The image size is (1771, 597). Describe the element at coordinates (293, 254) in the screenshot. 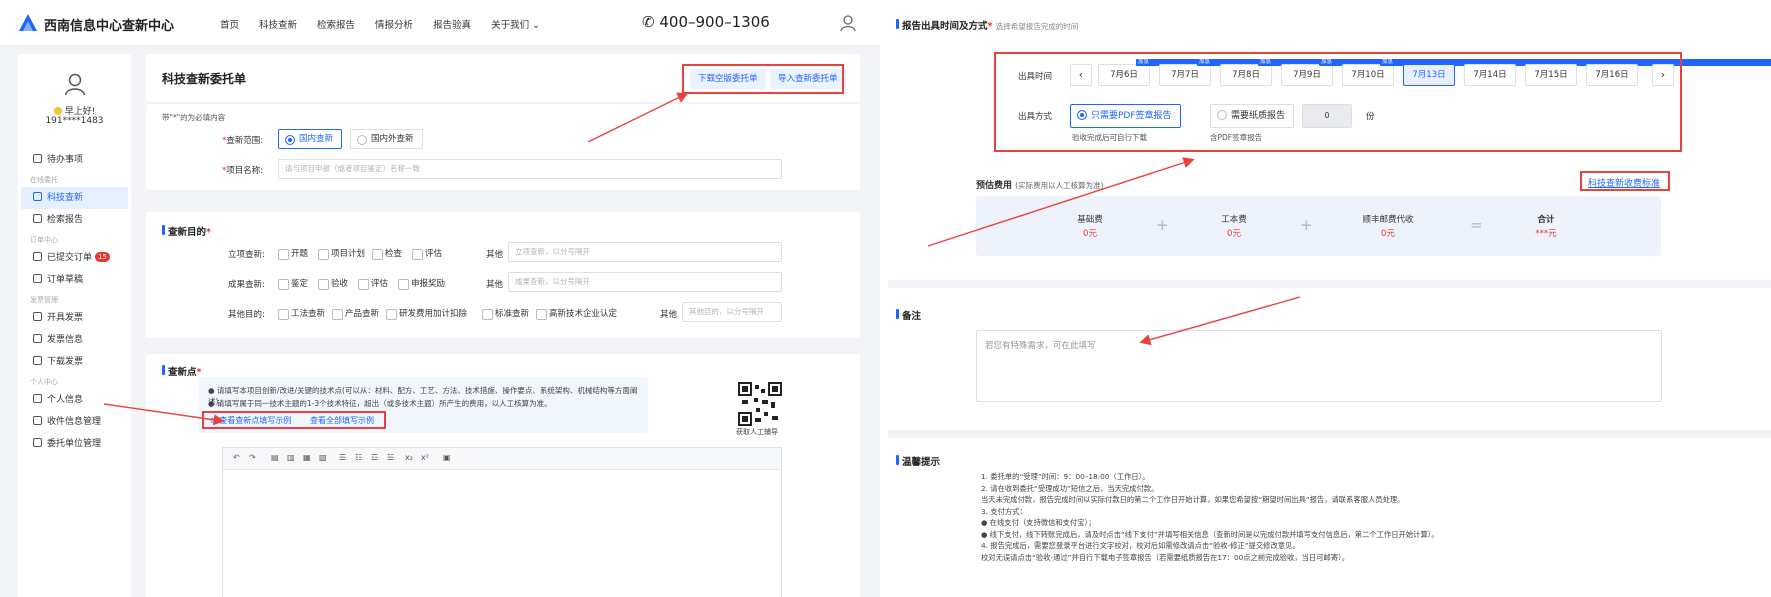

I see `purpose-row1-opt: 开题` at that location.